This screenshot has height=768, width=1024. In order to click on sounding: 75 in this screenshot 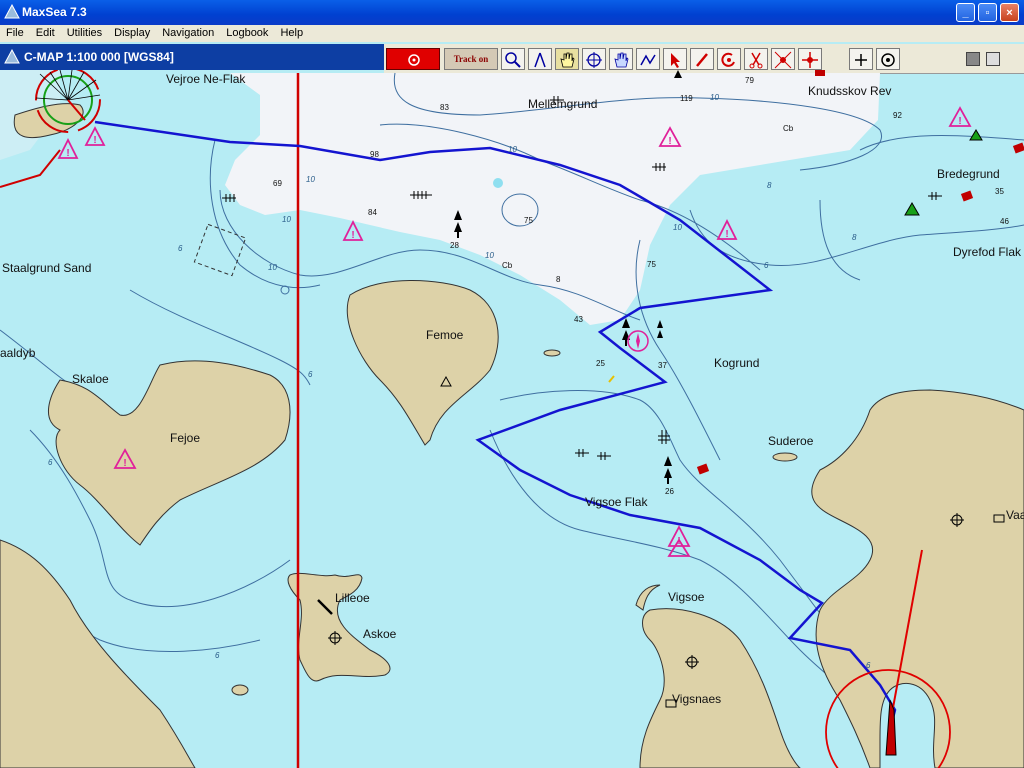, I will do `click(528, 220)`.